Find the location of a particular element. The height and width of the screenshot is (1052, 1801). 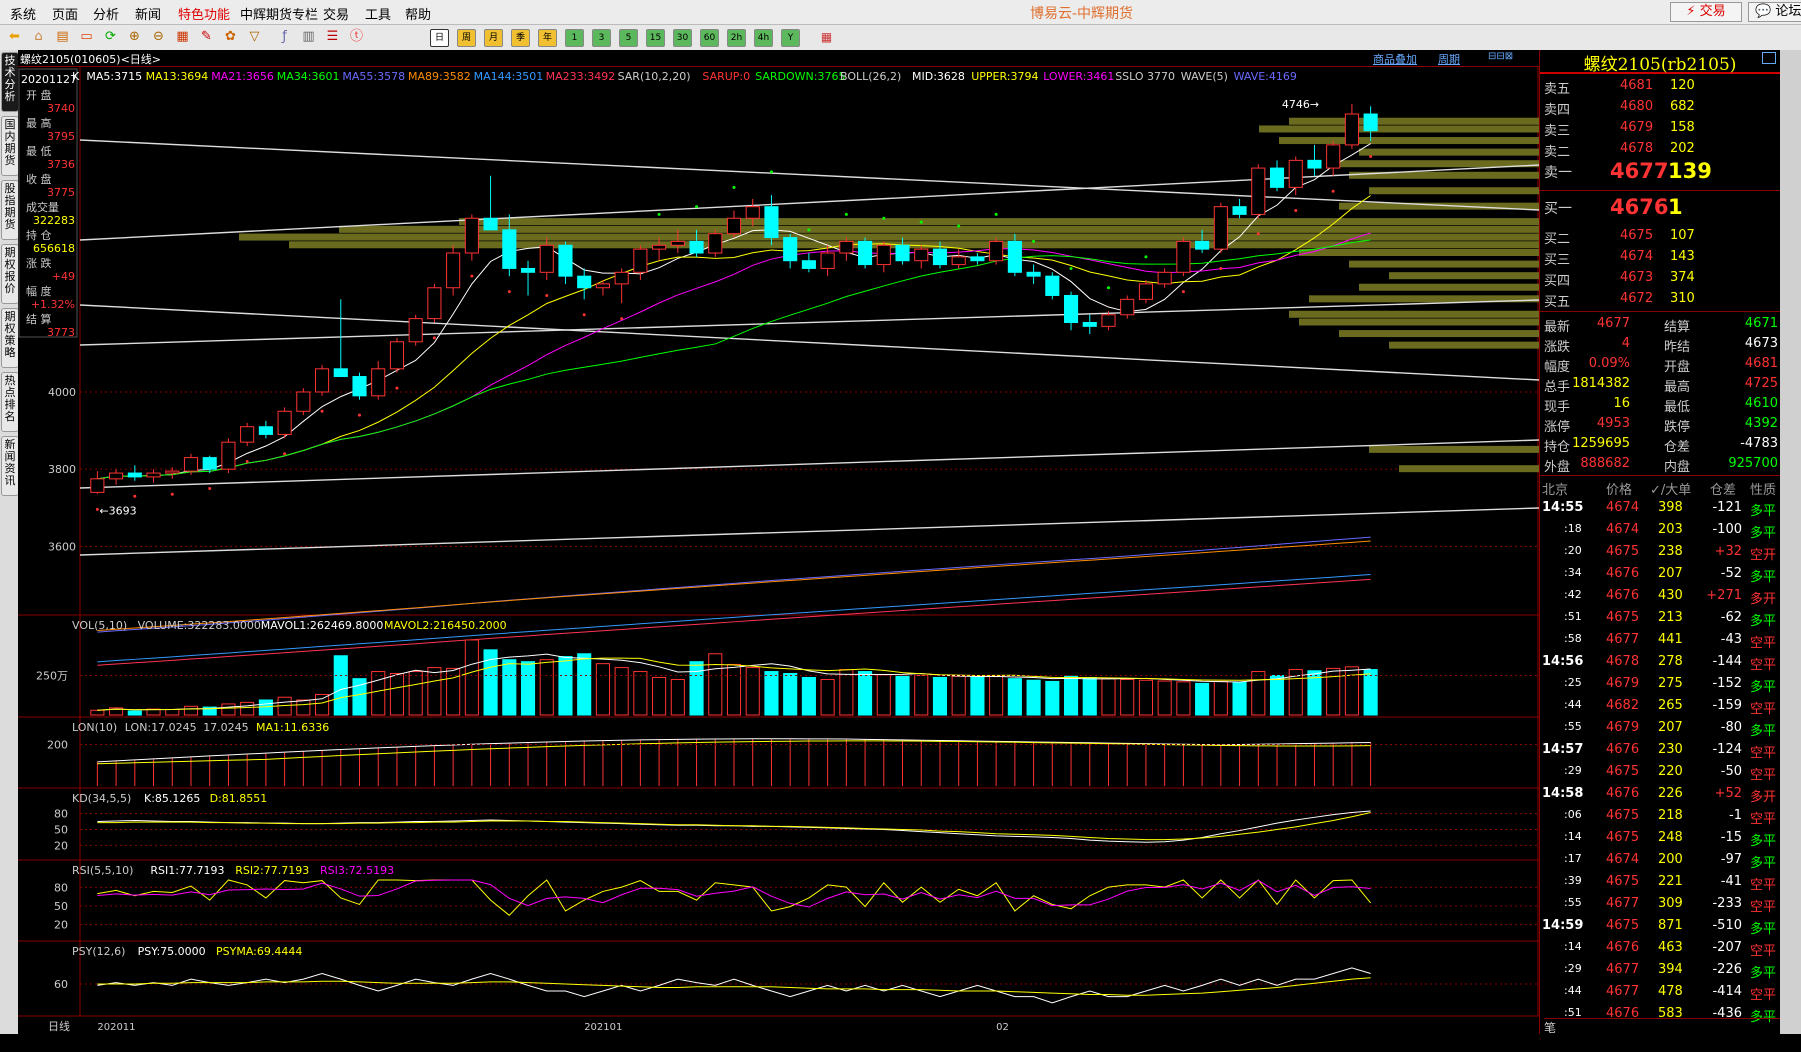

period-button-3: 季 is located at coordinates (520, 38).